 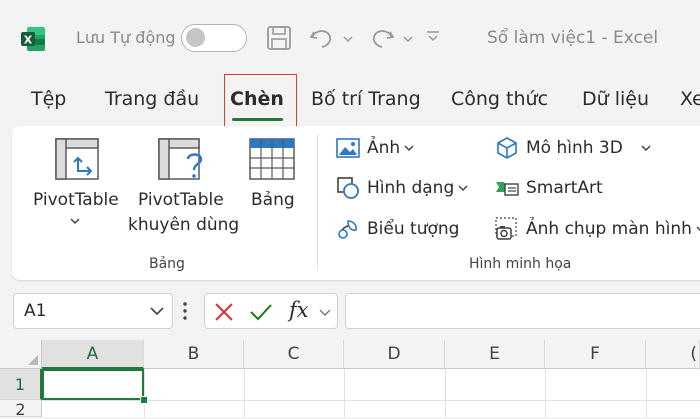 I want to click on select-all-corner, so click(x=21, y=354).